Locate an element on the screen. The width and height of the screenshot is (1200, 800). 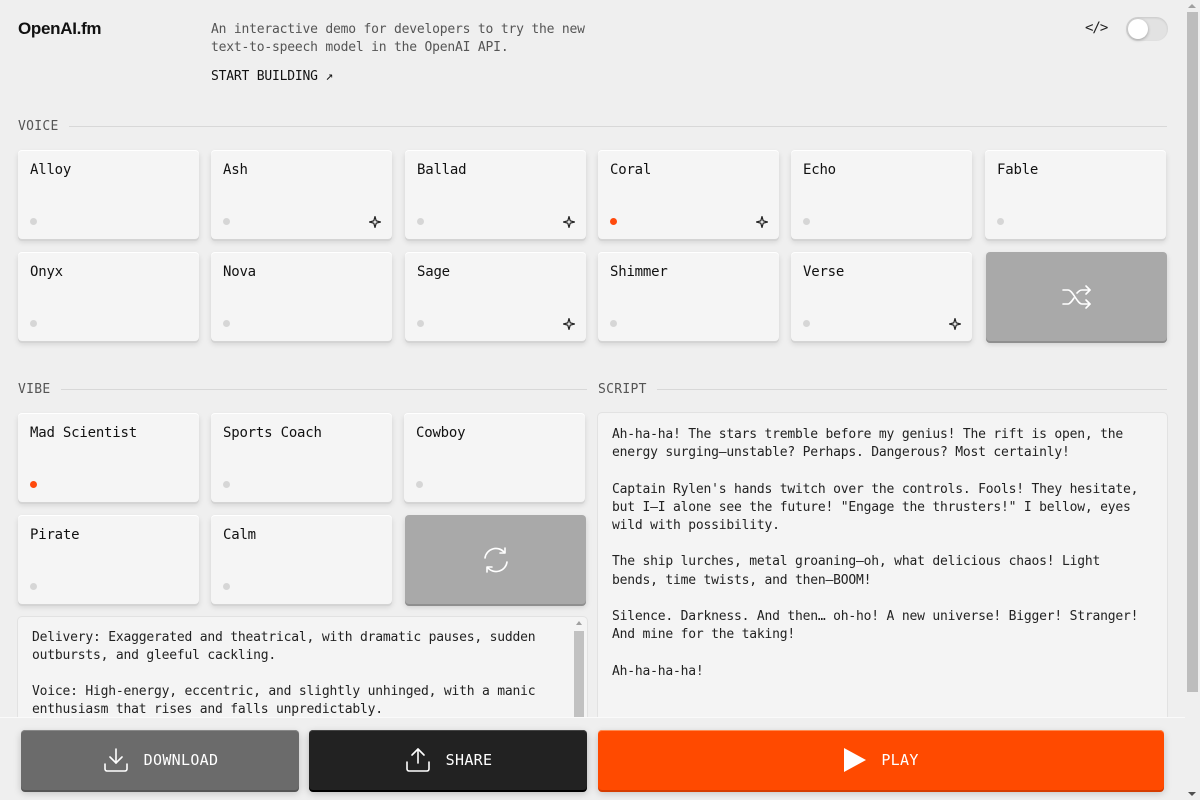
scrollbar-thumb is located at coordinates (579, 679).